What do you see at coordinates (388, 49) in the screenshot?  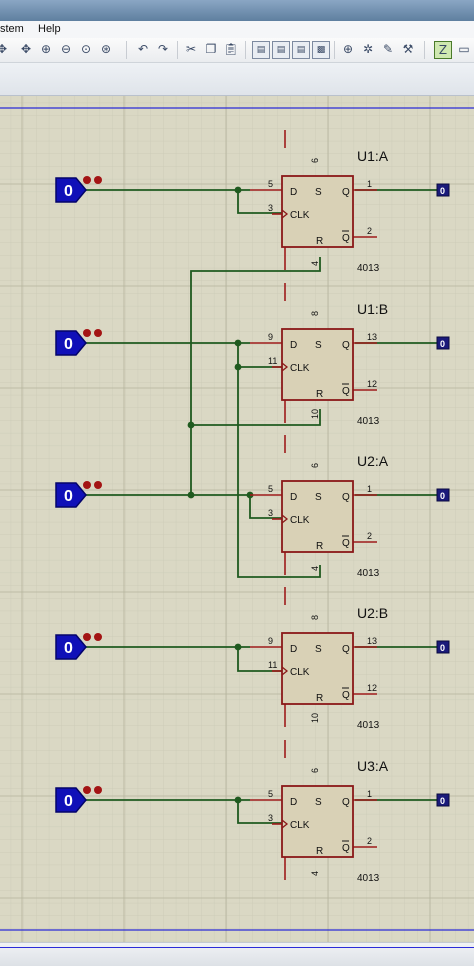 I see `package-tool-icon: ✎` at bounding box center [388, 49].